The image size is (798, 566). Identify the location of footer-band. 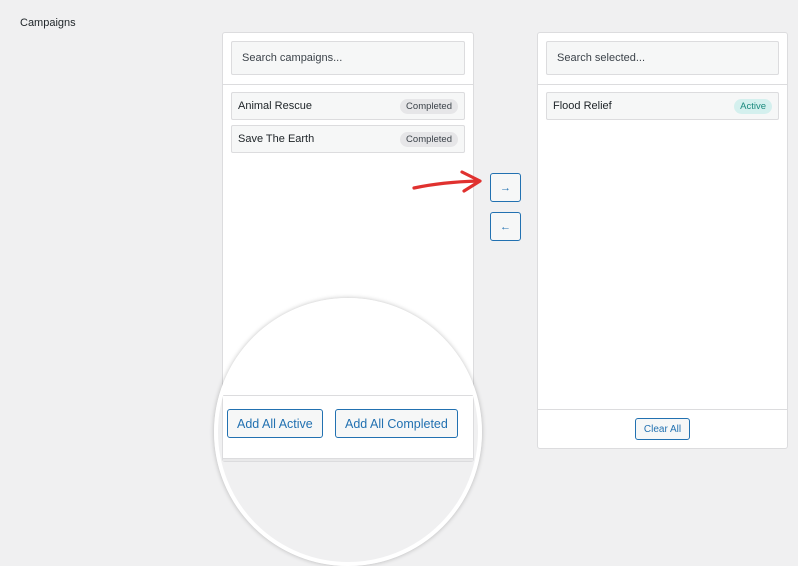
(348, 459).